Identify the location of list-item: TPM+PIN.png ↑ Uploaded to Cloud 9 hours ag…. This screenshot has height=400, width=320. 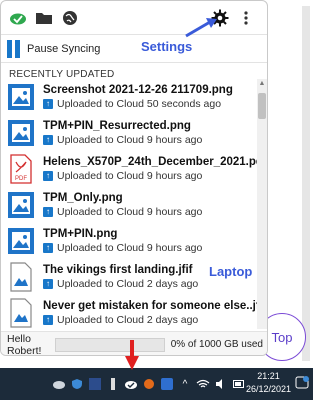
(134, 241).